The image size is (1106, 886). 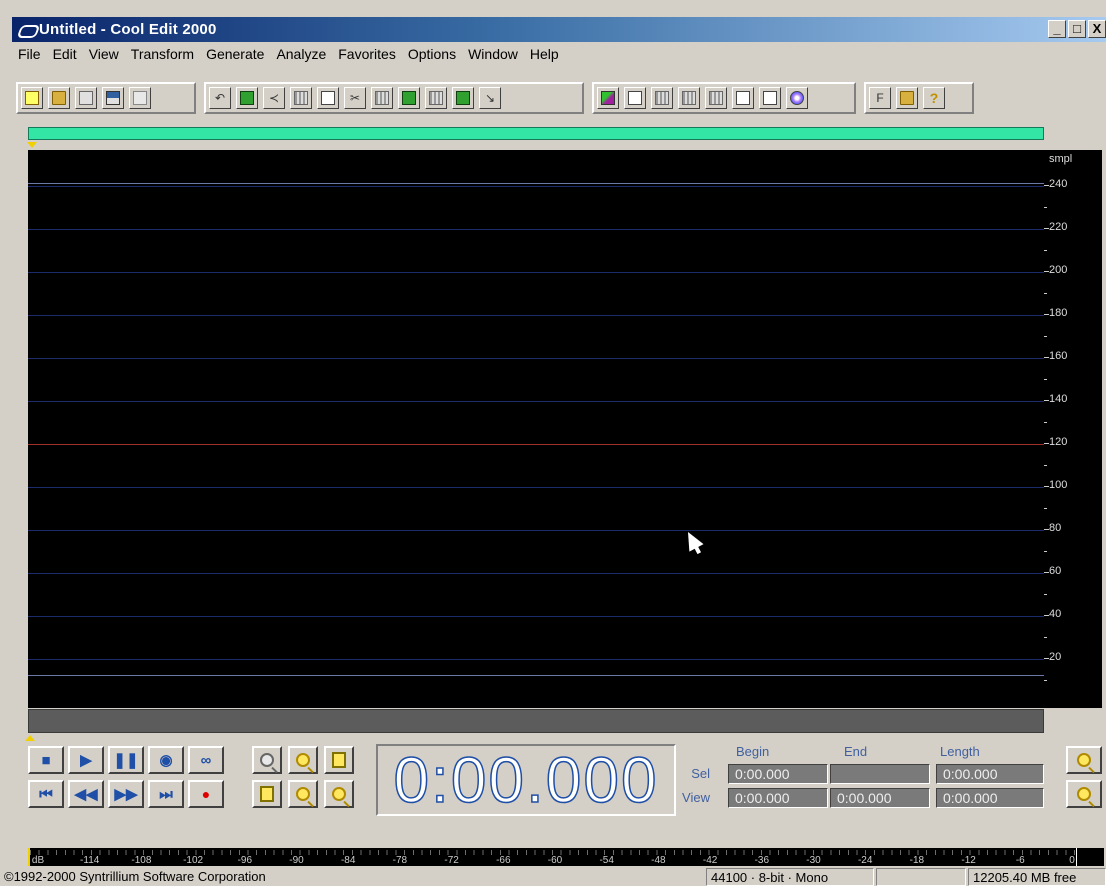 What do you see at coordinates (1055, 528) in the screenshot?
I see `ruler-label: 80` at bounding box center [1055, 528].